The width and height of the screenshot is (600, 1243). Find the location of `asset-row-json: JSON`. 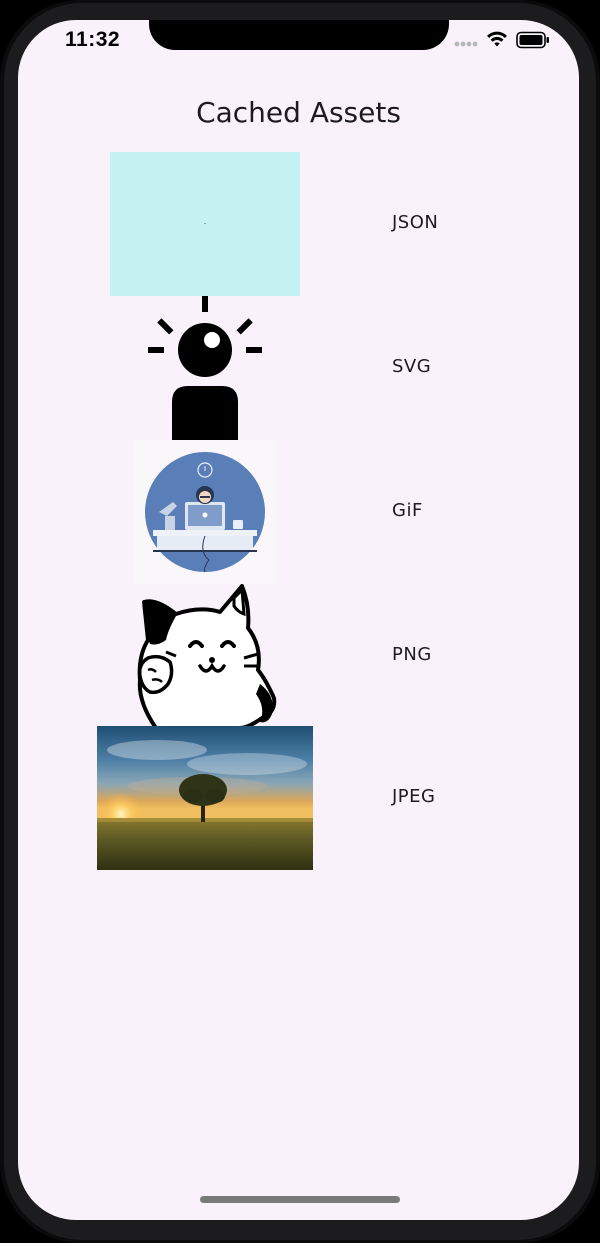

asset-row-json: JSON is located at coordinates (298, 224).